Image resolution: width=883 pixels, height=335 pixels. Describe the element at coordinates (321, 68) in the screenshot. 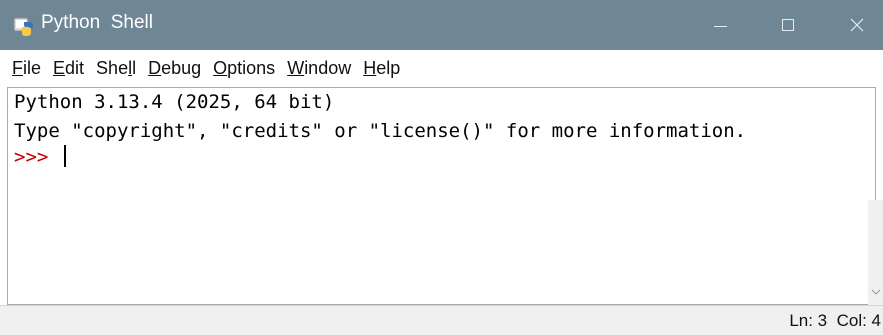

I see `menu-window: Window` at that location.